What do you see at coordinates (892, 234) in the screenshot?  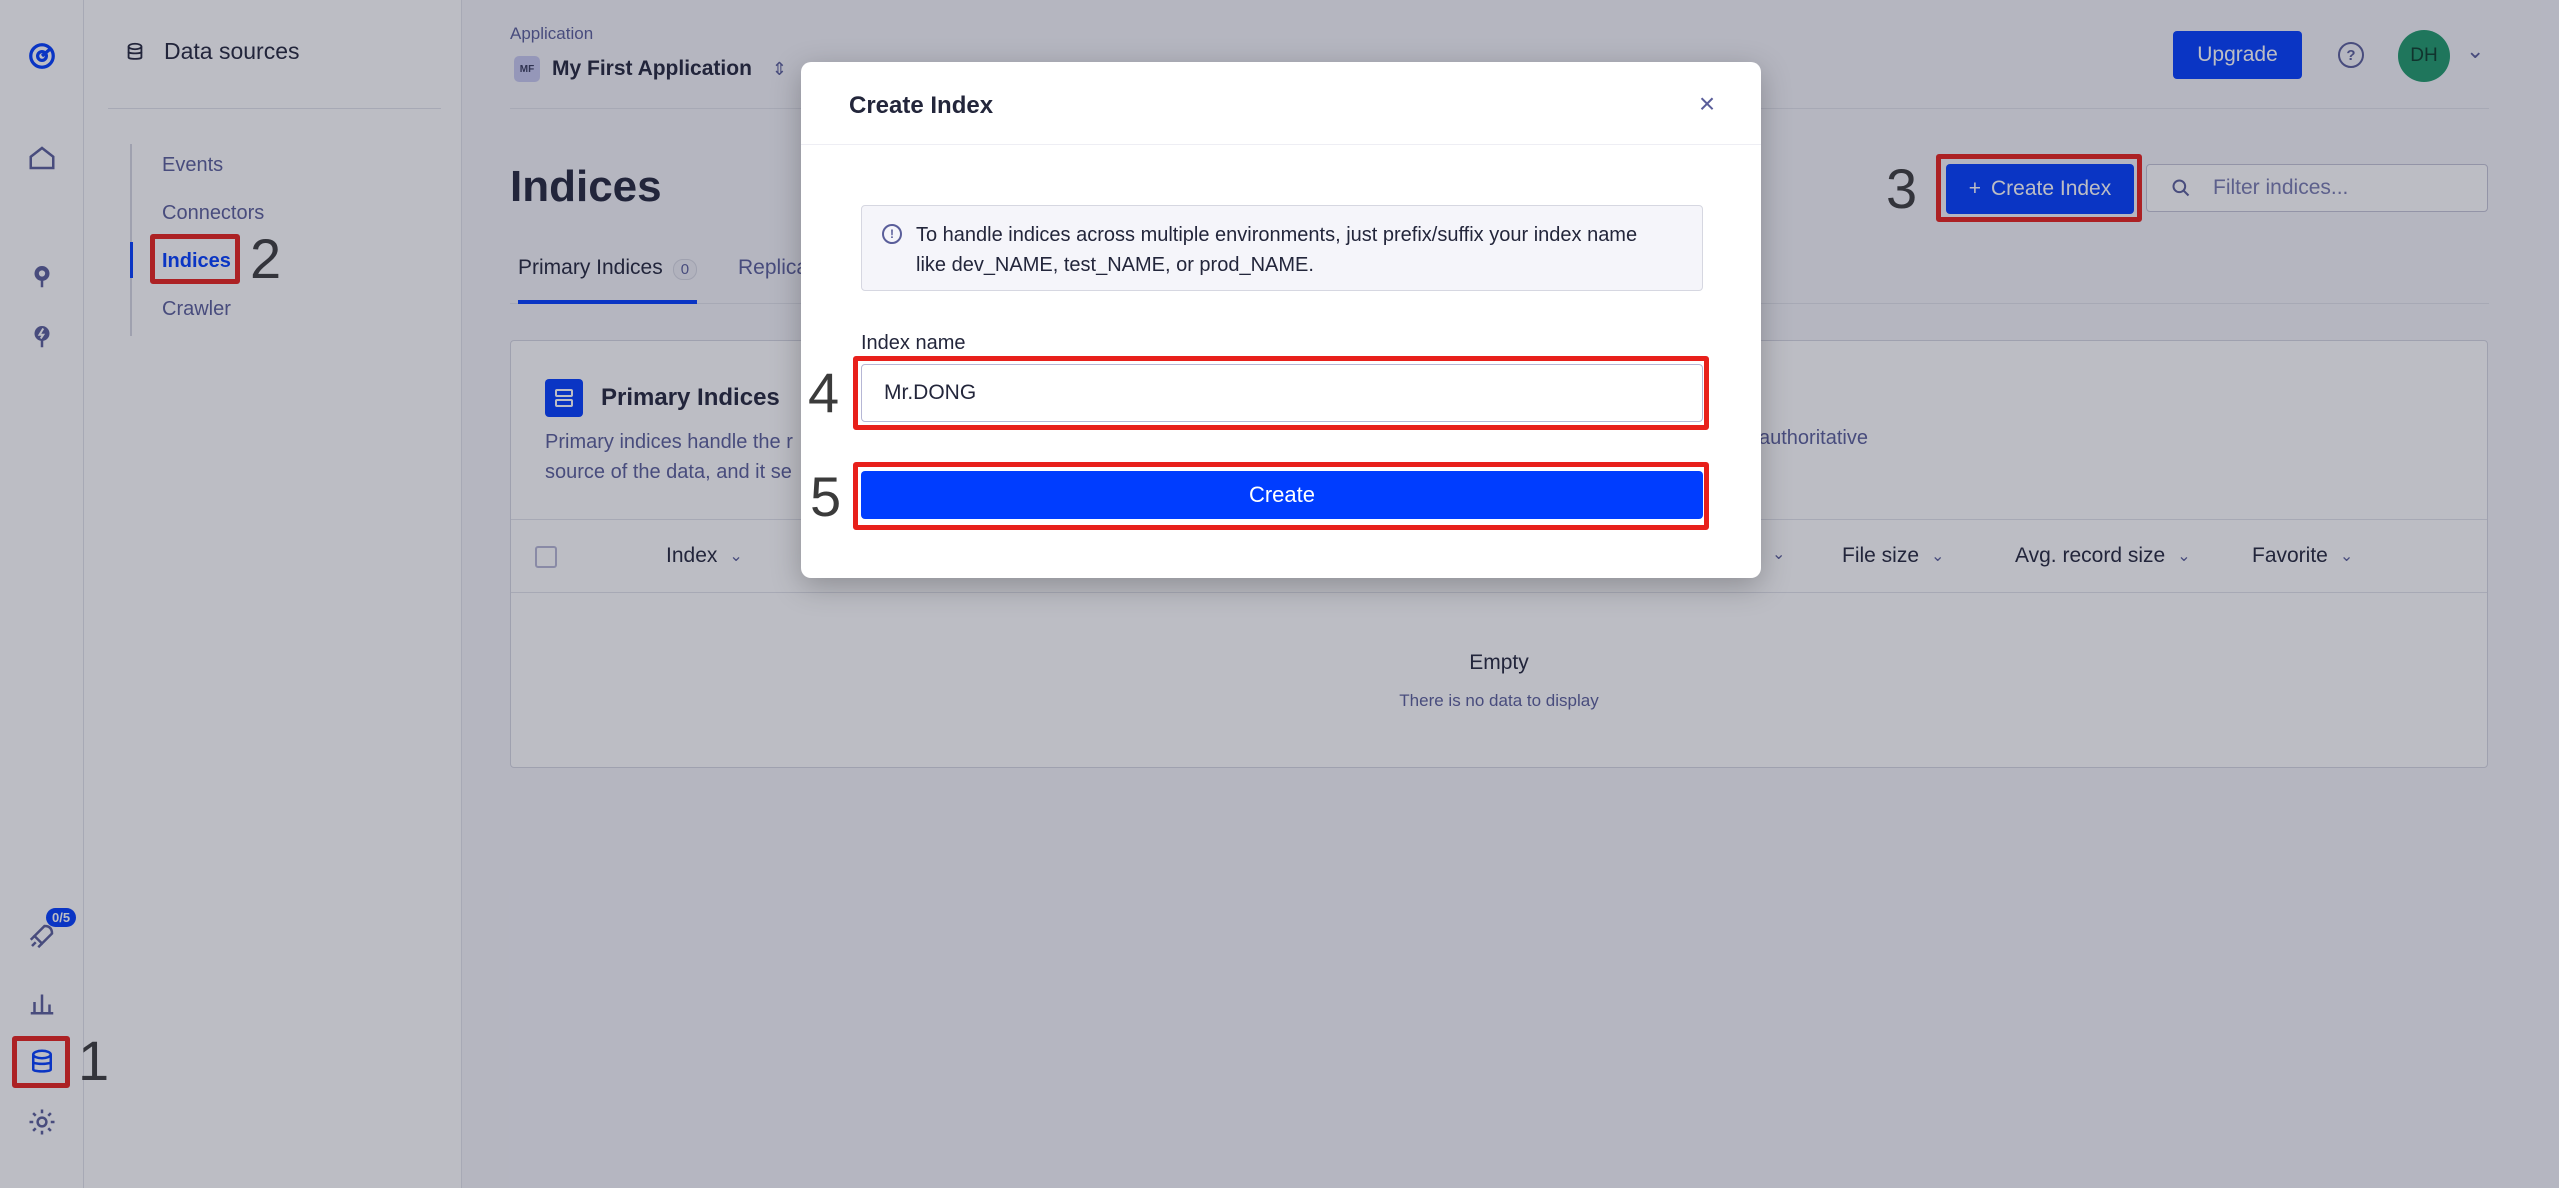 I see `info-icon: !` at bounding box center [892, 234].